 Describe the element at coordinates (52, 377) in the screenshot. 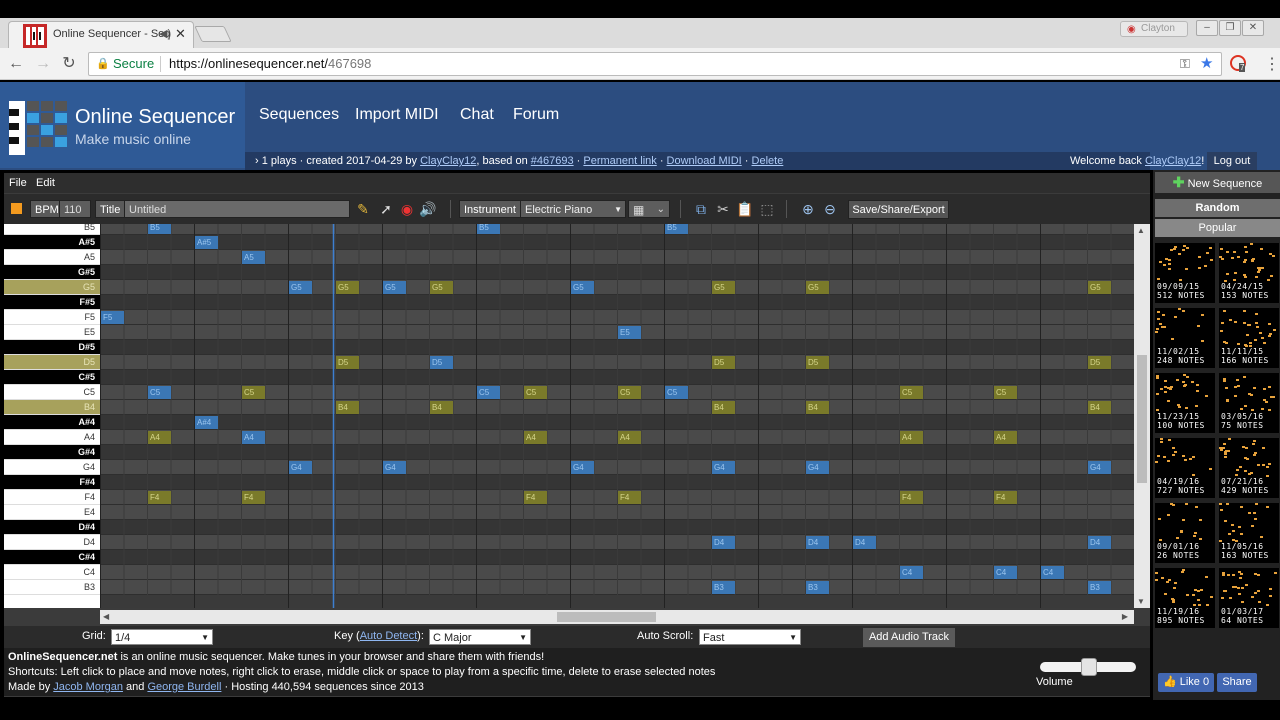

I see `piano-key: C#5` at that location.